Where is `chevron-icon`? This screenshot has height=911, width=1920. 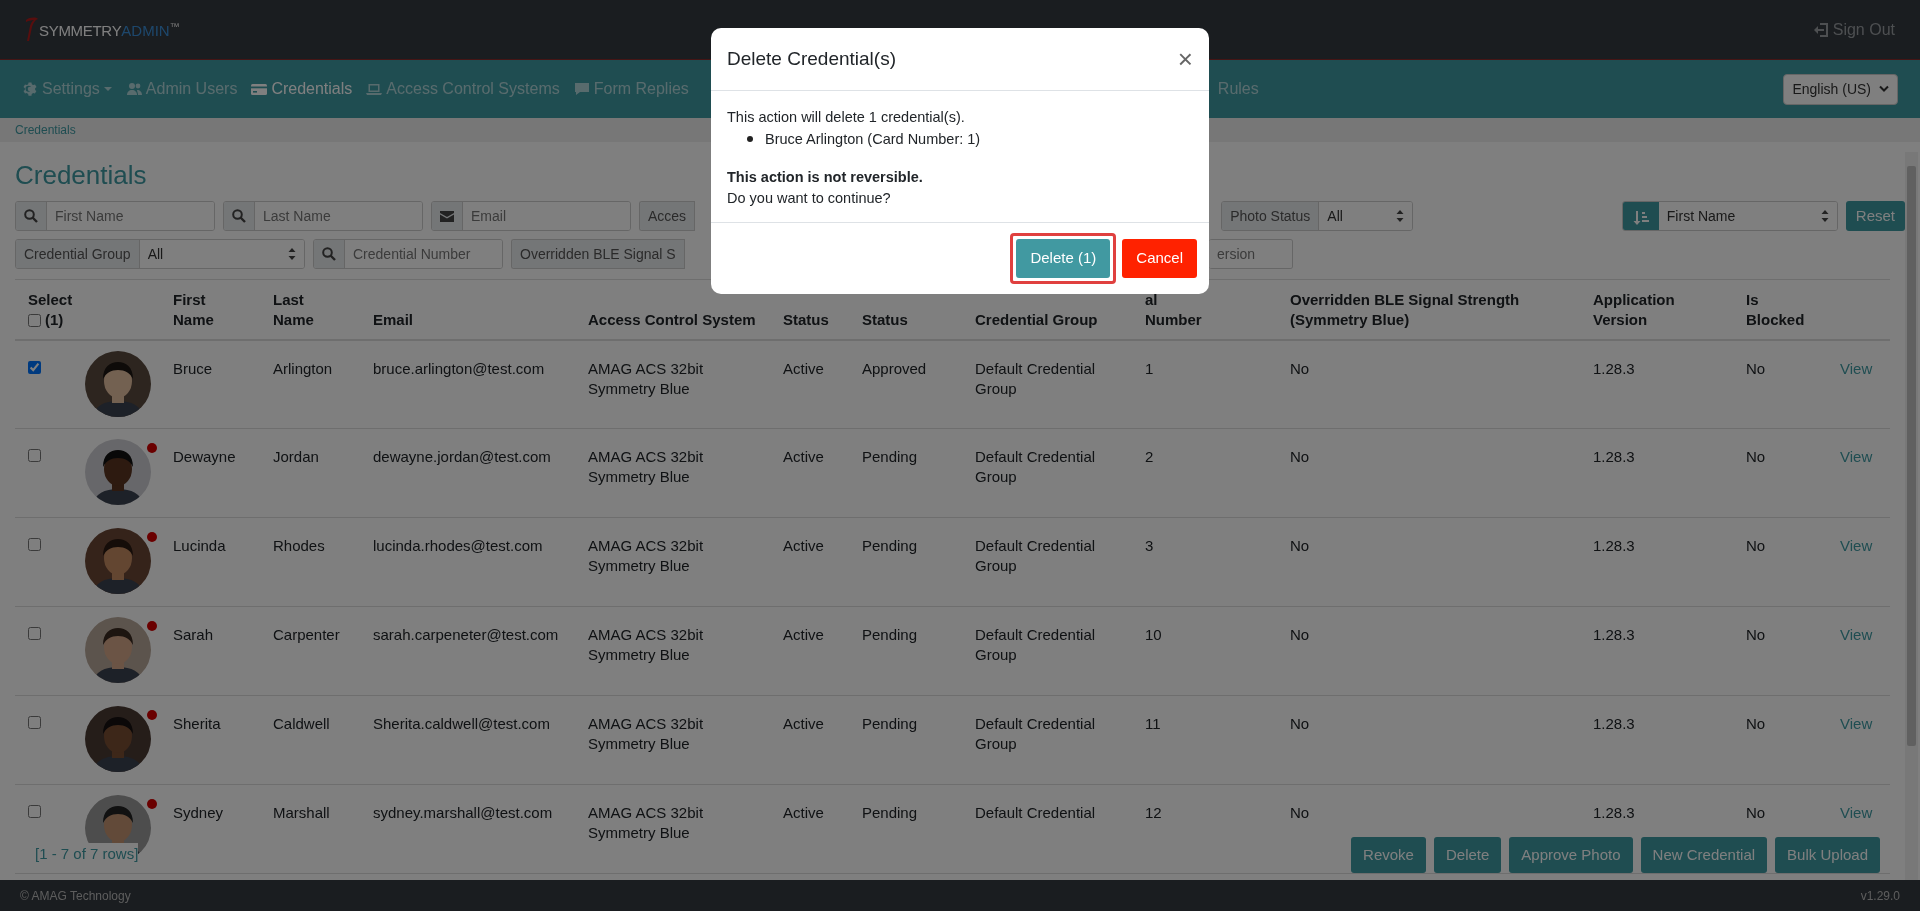
chevron-icon is located at coordinates (1884, 89).